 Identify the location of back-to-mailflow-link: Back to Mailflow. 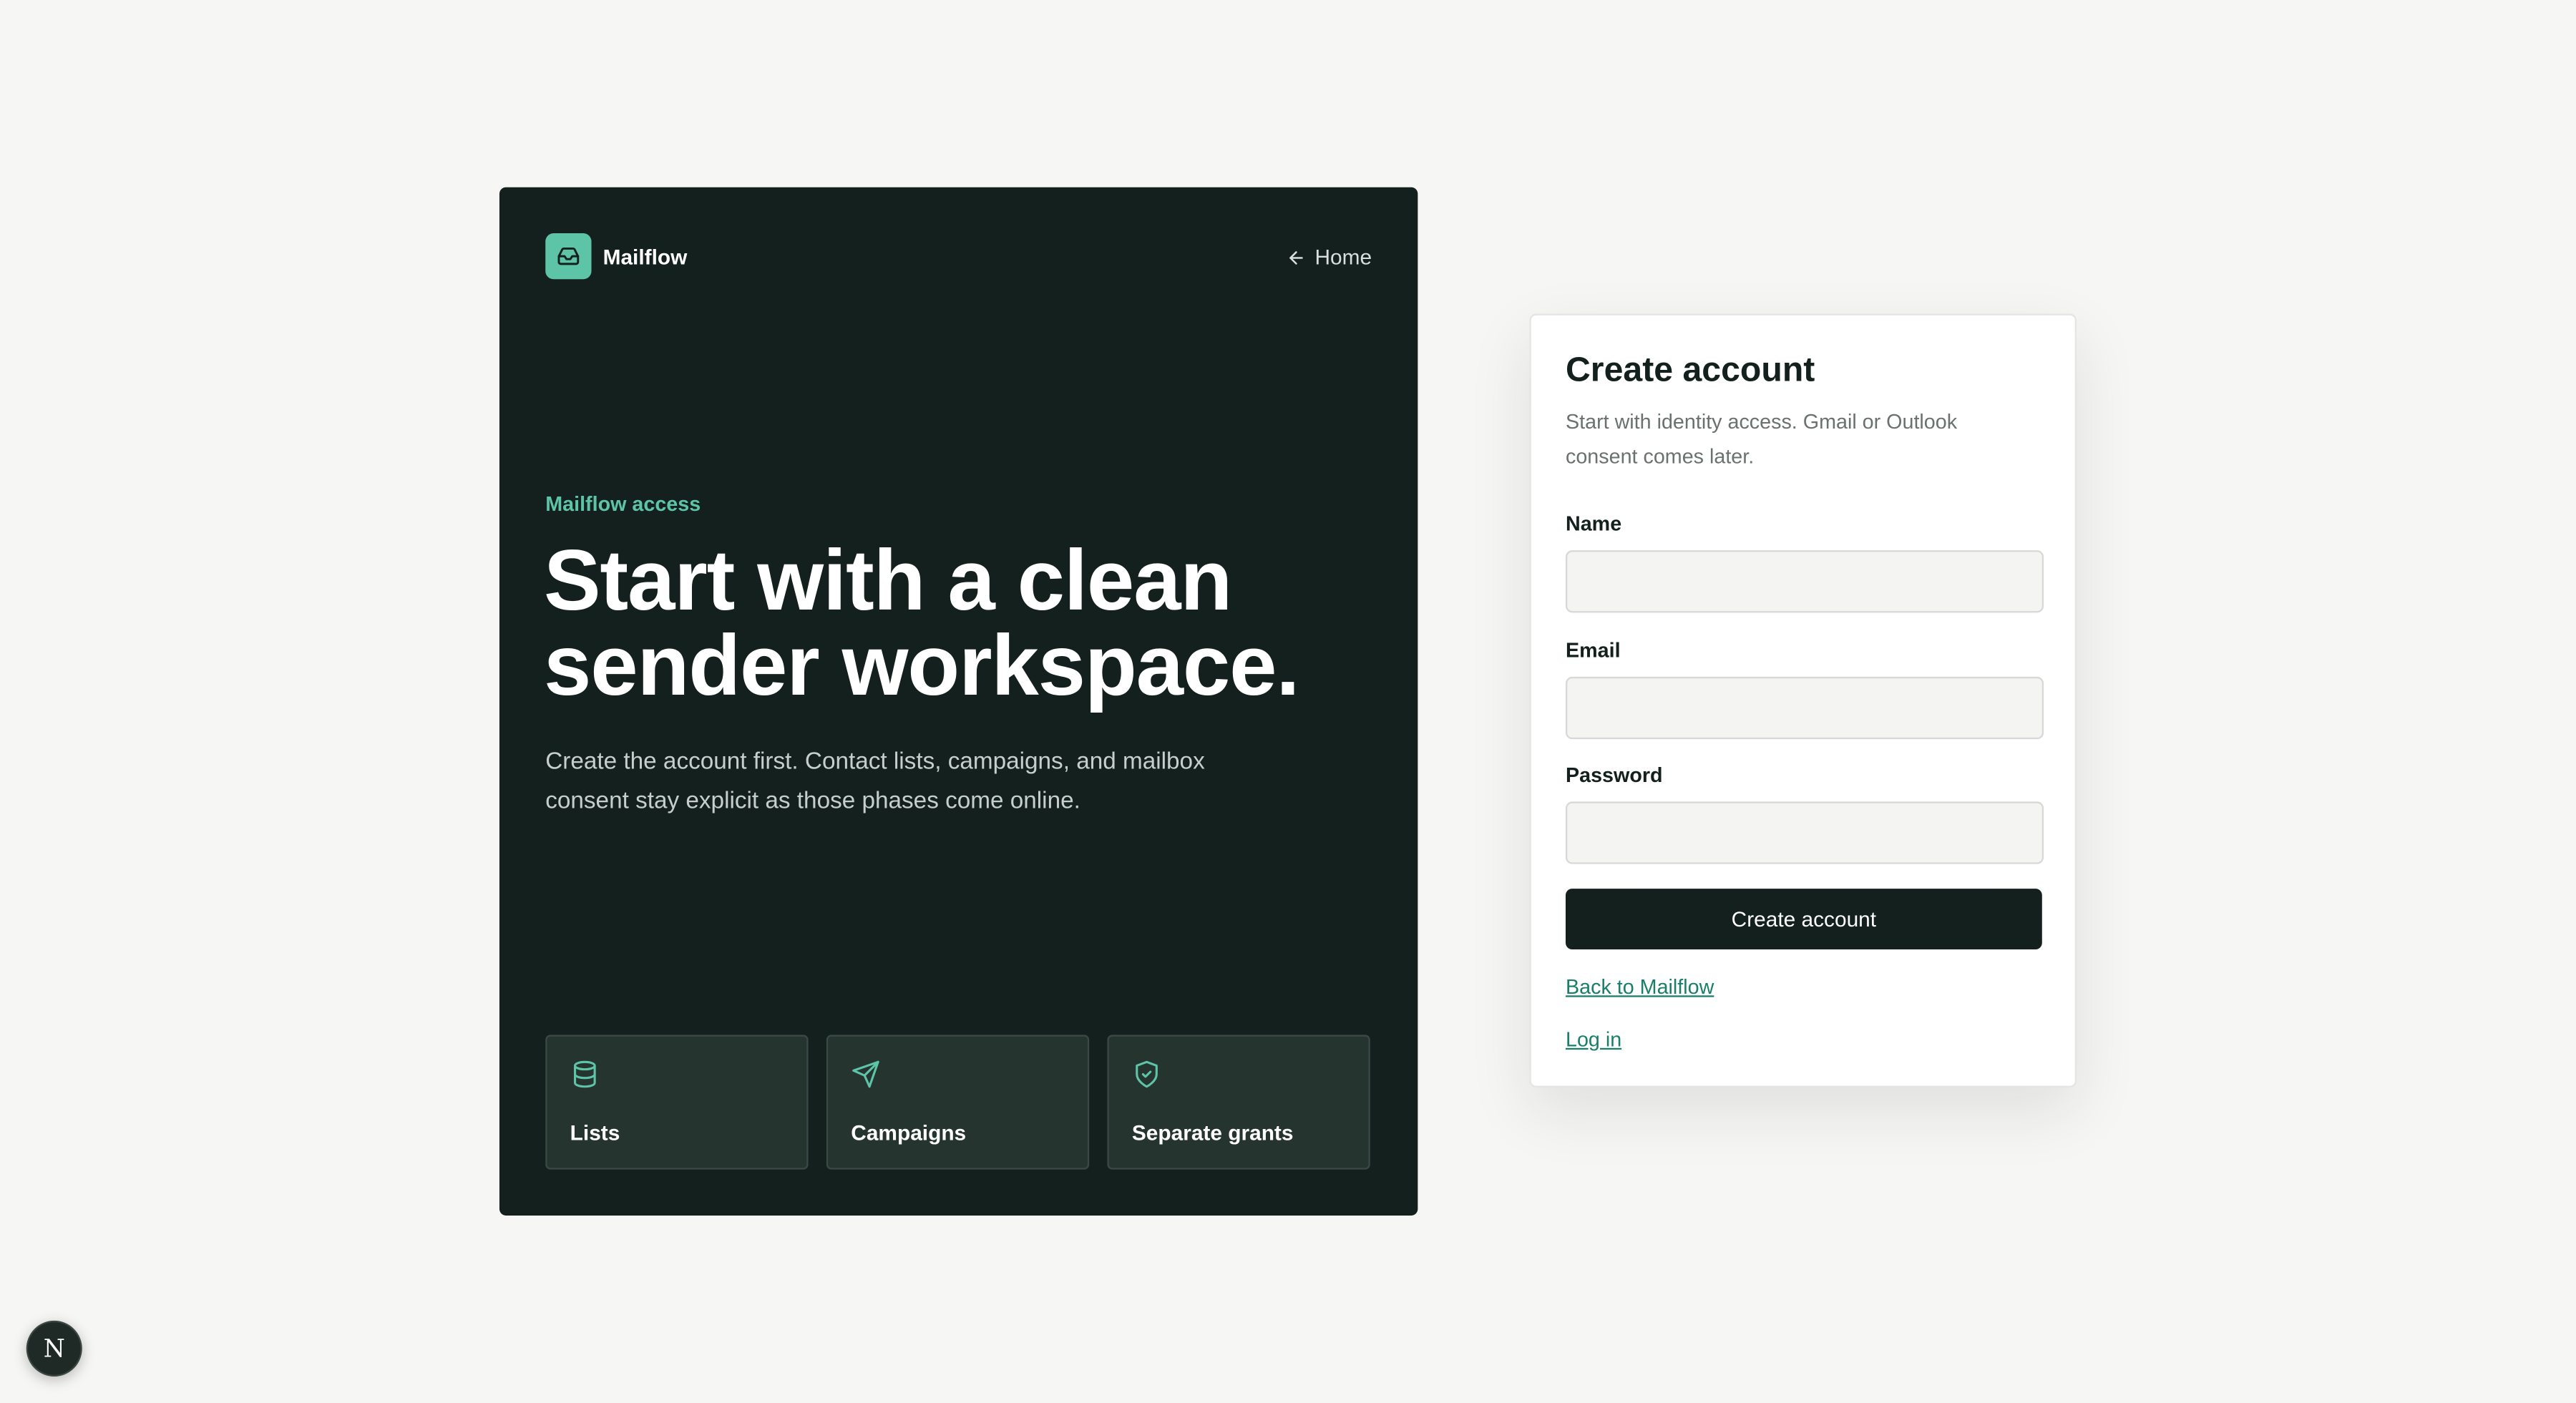
(1640, 987).